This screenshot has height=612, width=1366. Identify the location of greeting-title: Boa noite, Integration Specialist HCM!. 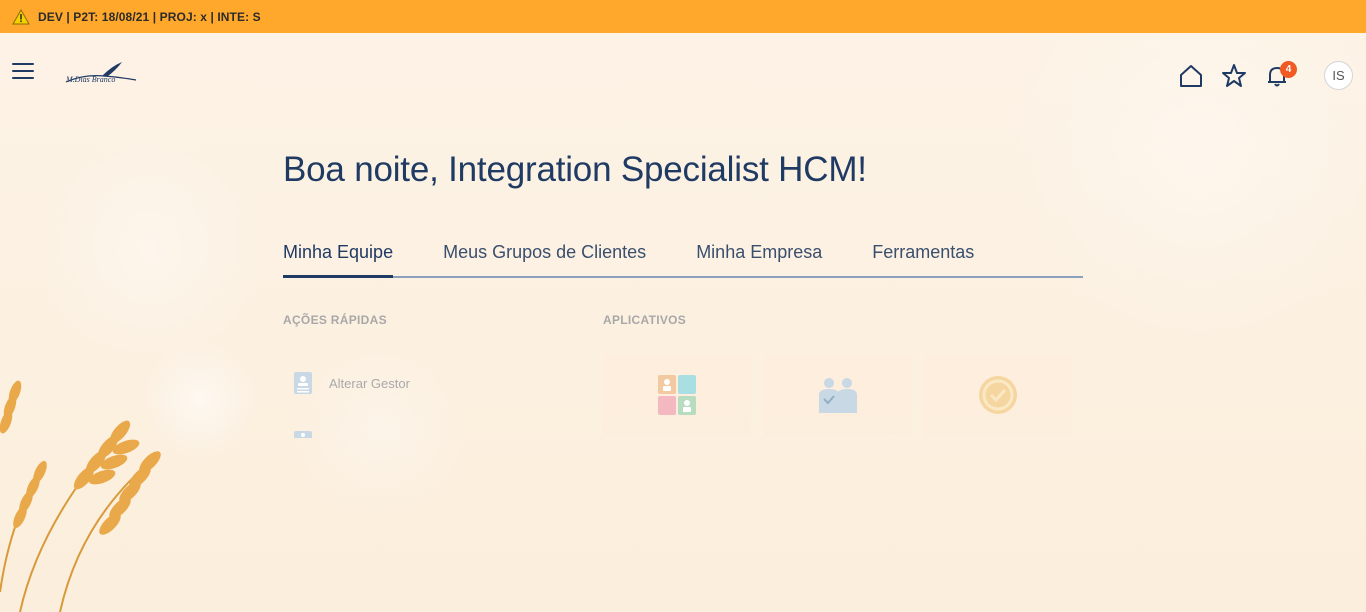
(575, 169).